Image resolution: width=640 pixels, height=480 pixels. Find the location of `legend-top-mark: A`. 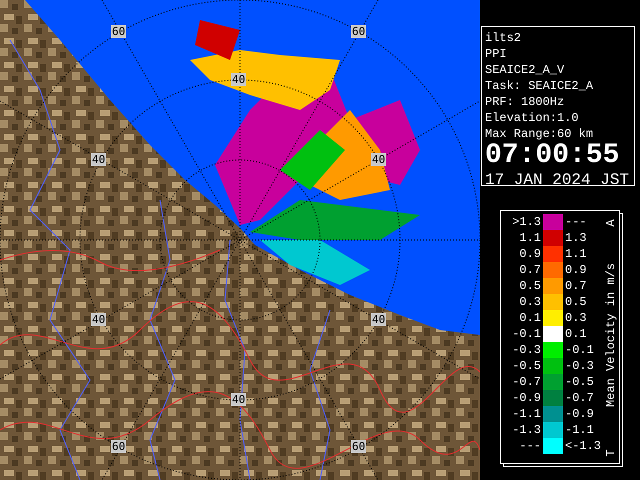

legend-top-mark: A is located at coordinates (611, 223).